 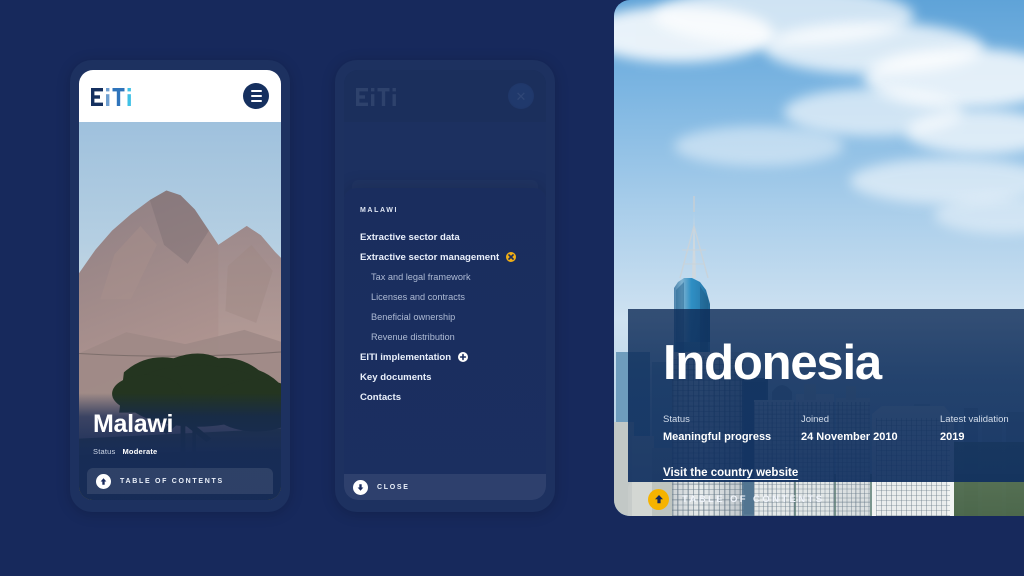 What do you see at coordinates (180, 451) in the screenshot?
I see `status-row: Status Moderate` at bounding box center [180, 451].